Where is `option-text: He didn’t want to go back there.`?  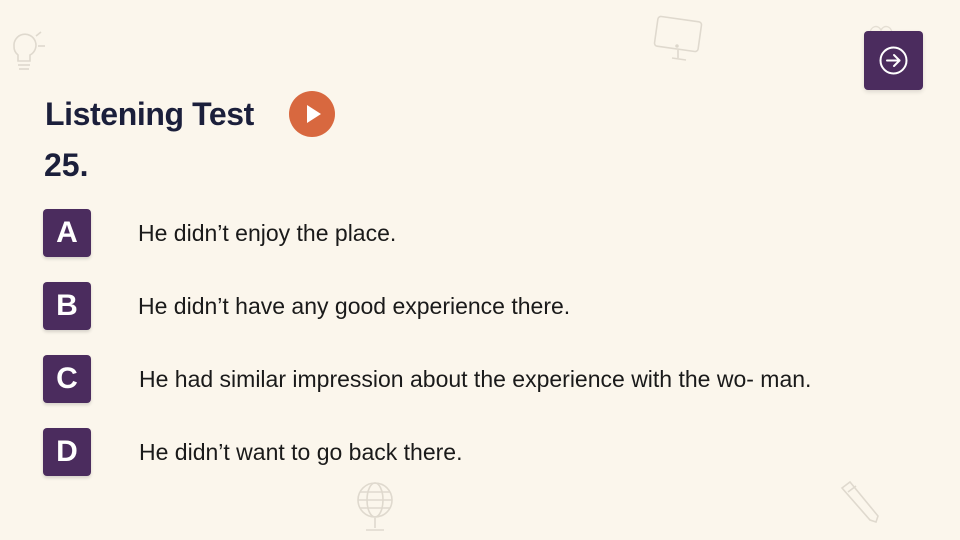
option-text: He didn’t want to go back there. is located at coordinates (301, 451).